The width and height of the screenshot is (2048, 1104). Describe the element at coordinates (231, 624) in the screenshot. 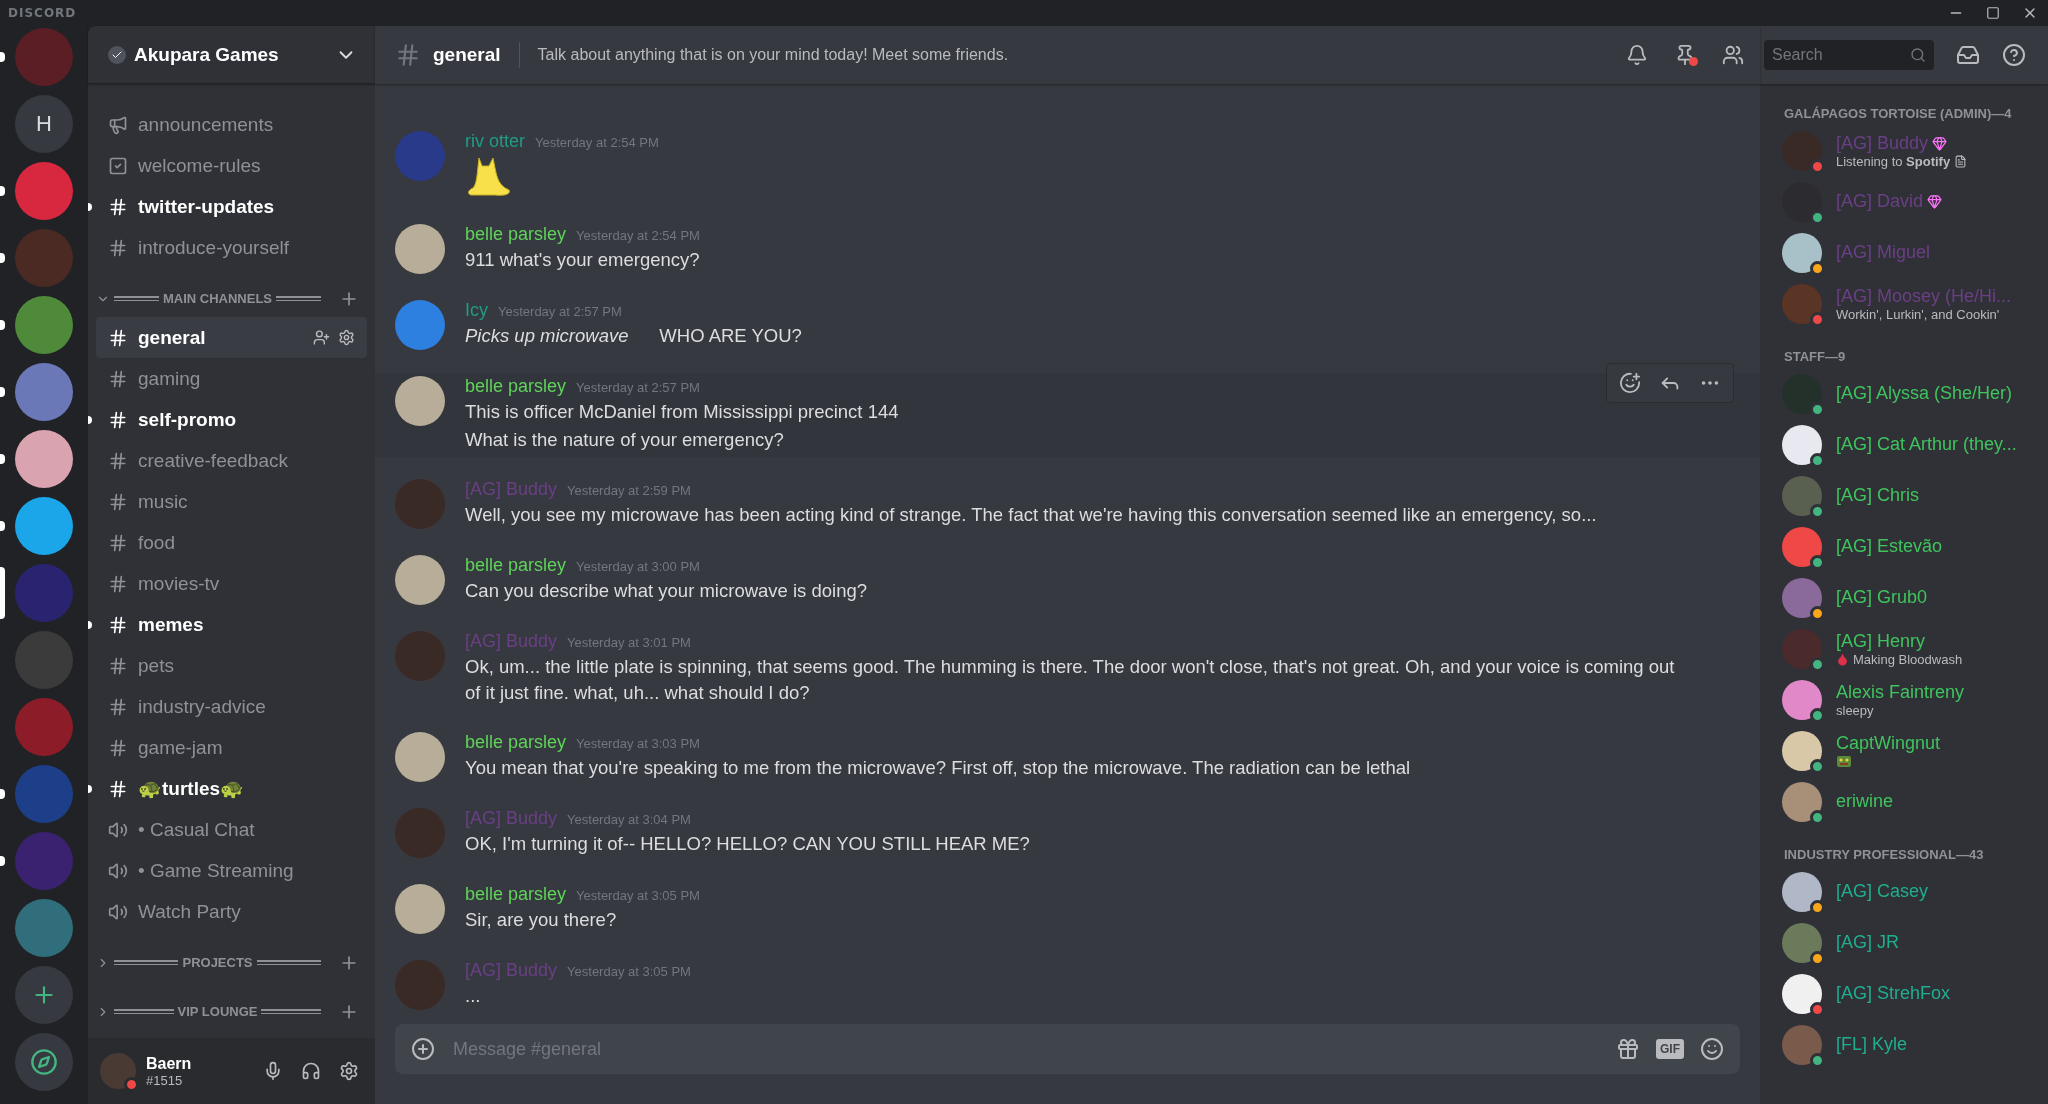

I see `channel-item: memes` at that location.